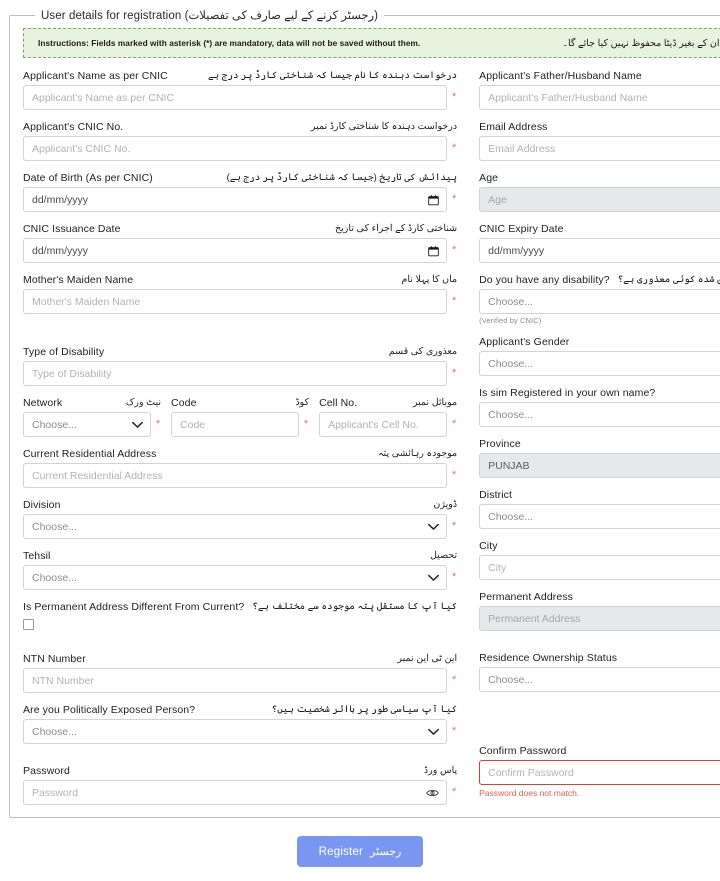 This screenshot has width=720, height=881. What do you see at coordinates (235, 373) in the screenshot?
I see `type-of-disability-input: Type of Disability` at bounding box center [235, 373].